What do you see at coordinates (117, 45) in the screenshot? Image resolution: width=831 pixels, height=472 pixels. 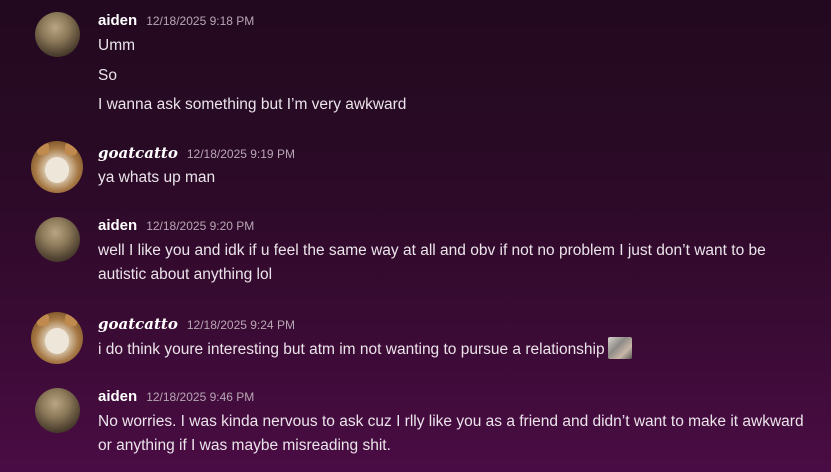 I see `message-text: Umm` at bounding box center [117, 45].